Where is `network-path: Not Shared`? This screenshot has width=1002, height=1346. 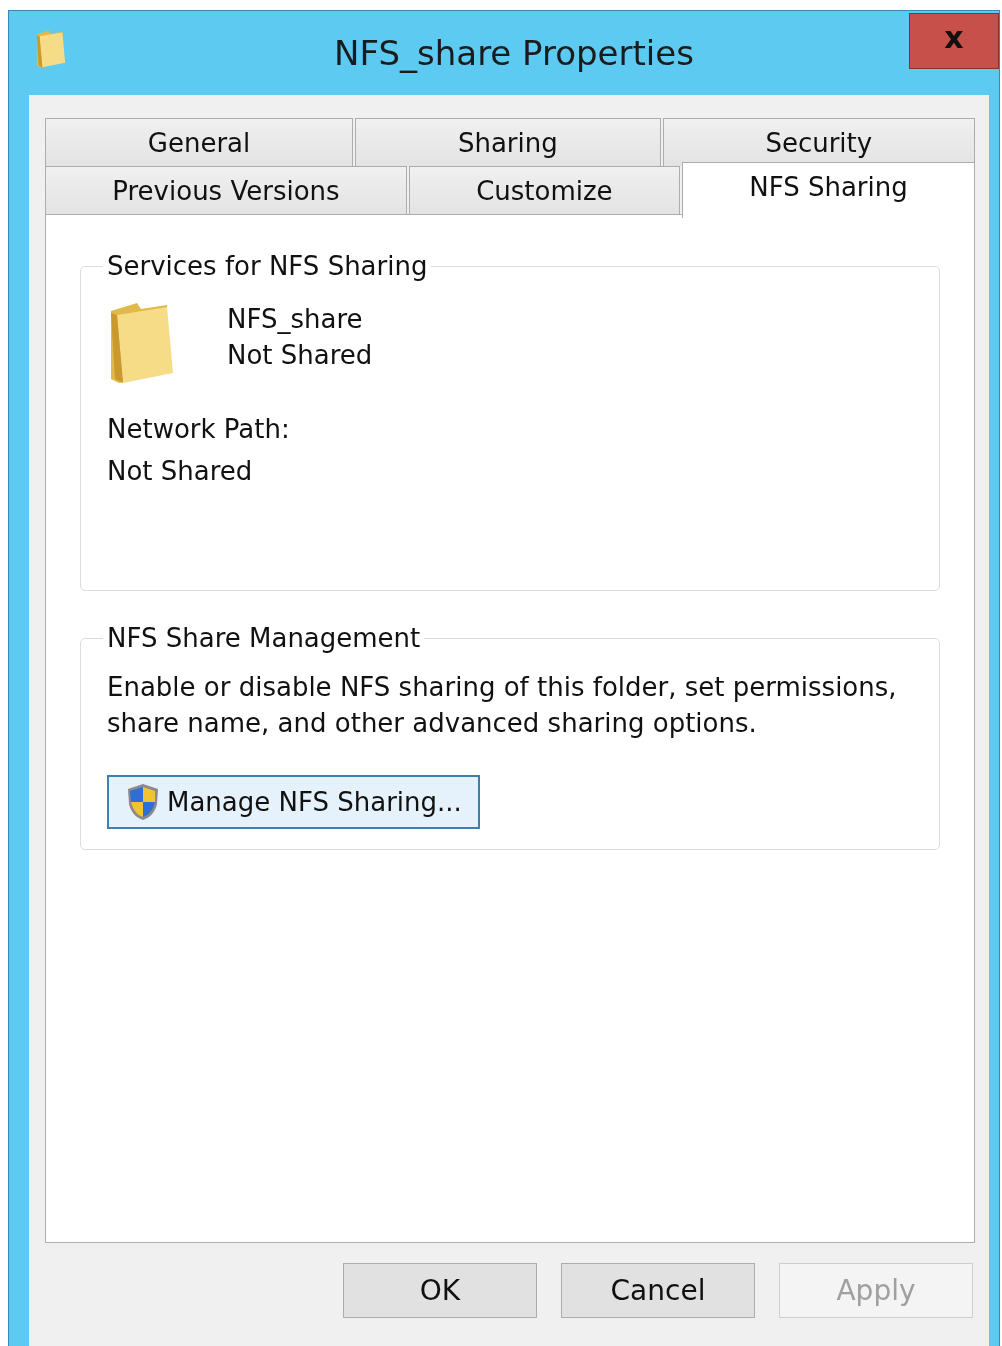 network-path: Not Shared is located at coordinates (180, 471).